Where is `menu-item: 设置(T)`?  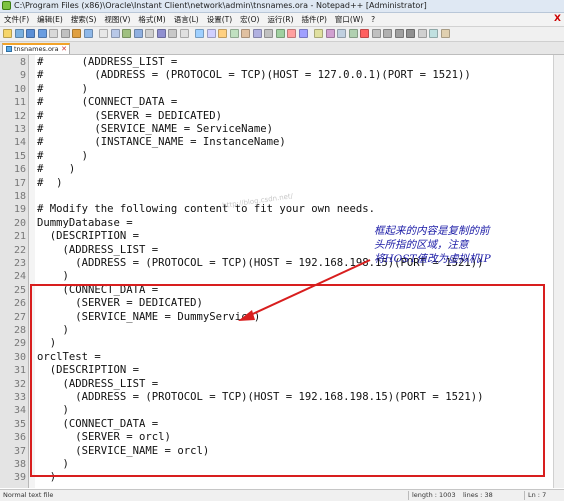 menu-item: 设置(T) is located at coordinates (219, 19).